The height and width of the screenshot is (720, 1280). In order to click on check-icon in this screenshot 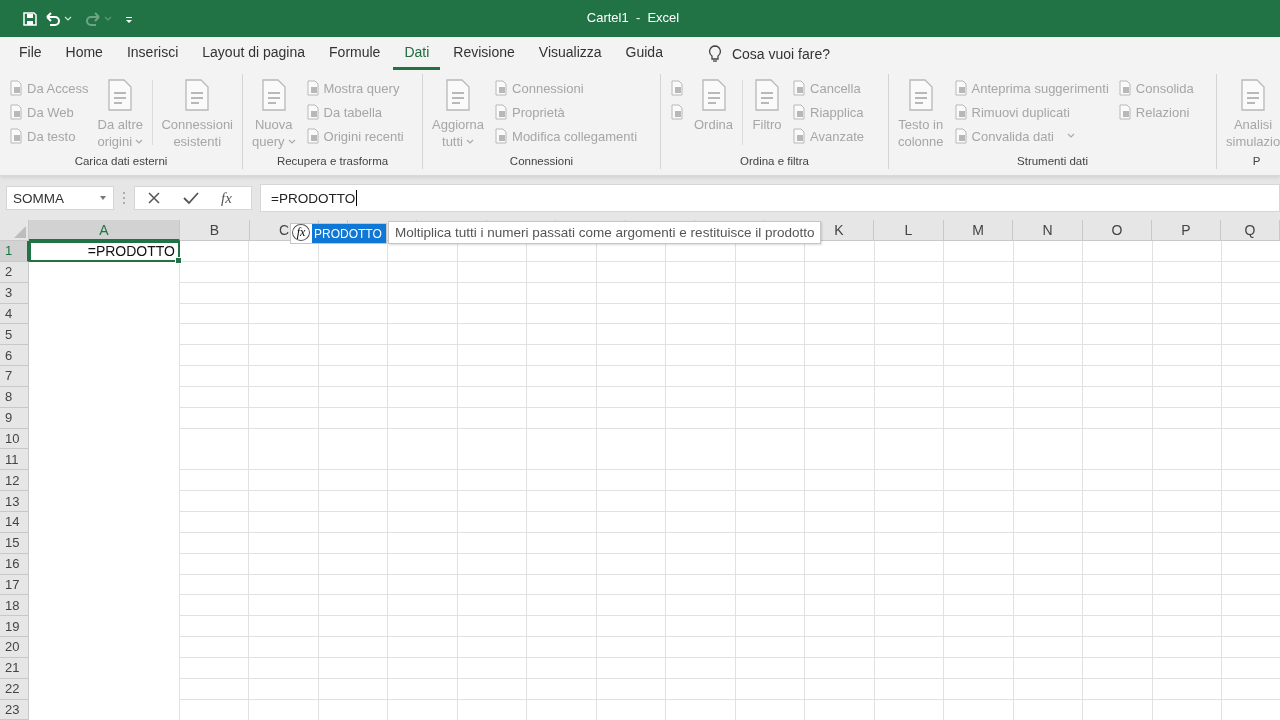, I will do `click(191, 198)`.